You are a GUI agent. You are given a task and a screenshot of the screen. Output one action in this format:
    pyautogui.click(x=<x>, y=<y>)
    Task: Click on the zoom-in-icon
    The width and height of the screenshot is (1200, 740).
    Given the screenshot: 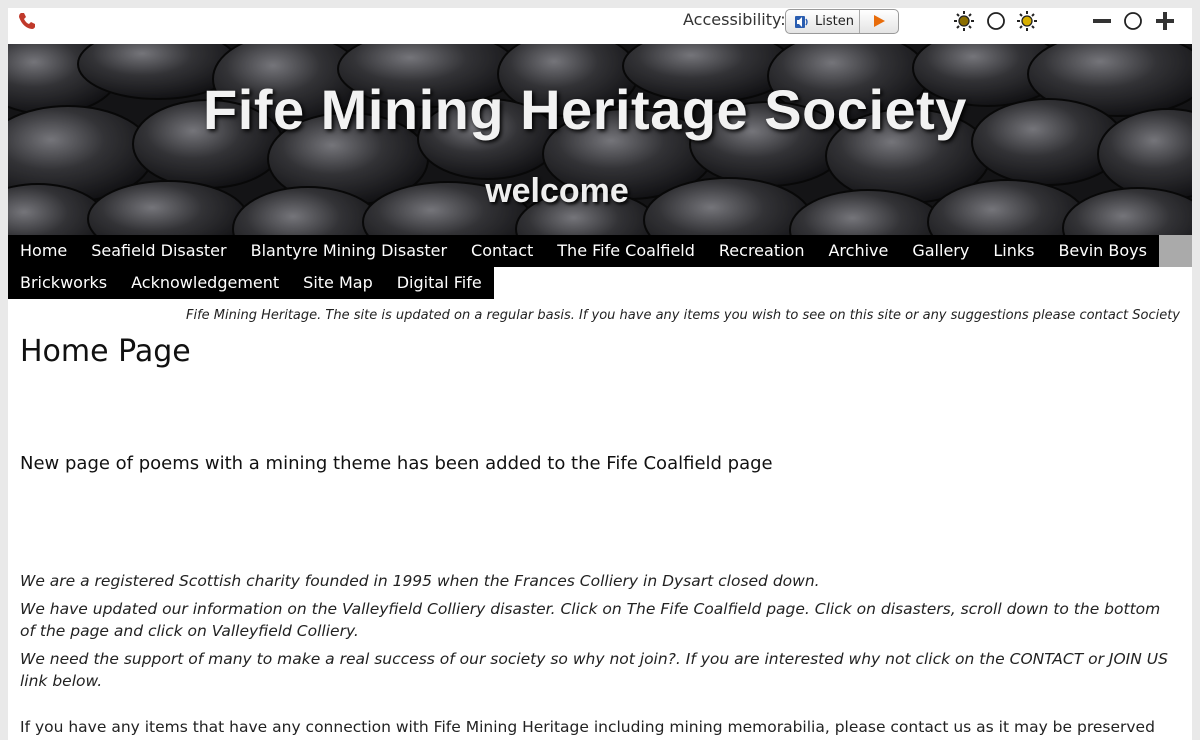 What is the action you would take?
    pyautogui.click(x=1165, y=21)
    